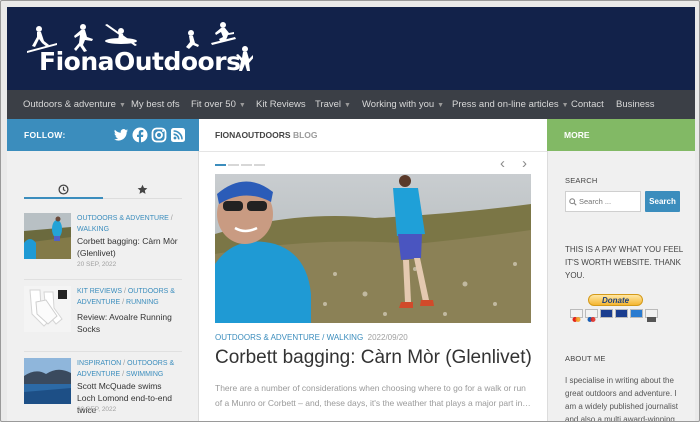  I want to click on nav-item-fit-over-50: Fit over 50 ▼, so click(218, 104).